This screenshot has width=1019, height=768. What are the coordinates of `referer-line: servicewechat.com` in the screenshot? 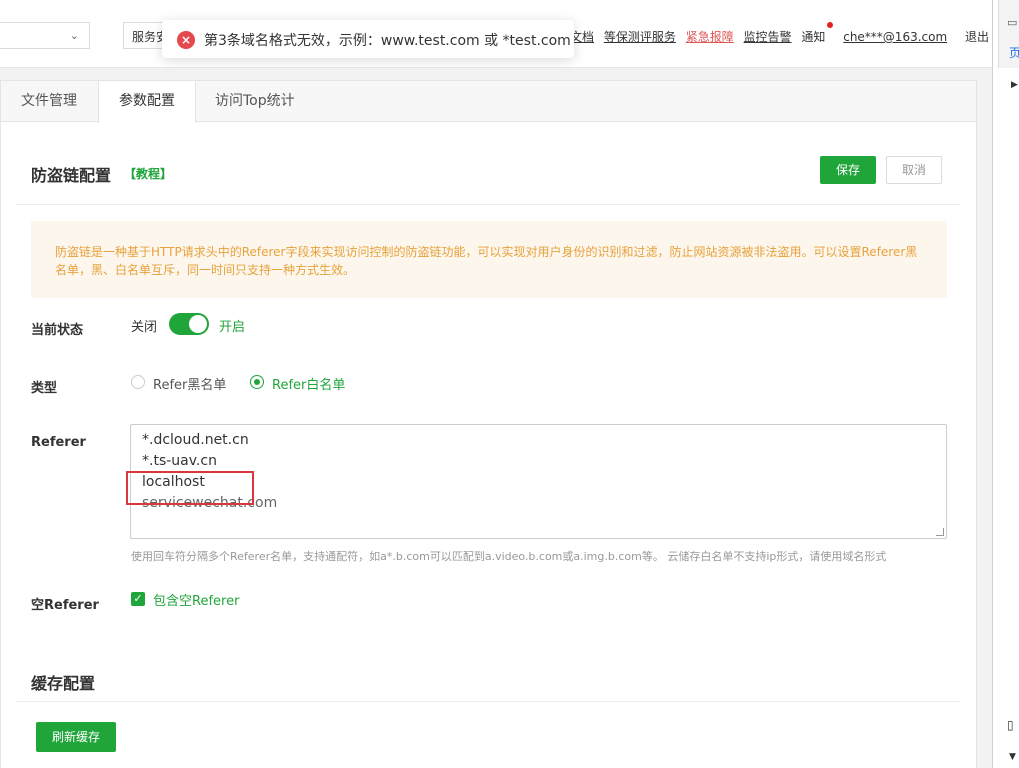 It's located at (210, 503).